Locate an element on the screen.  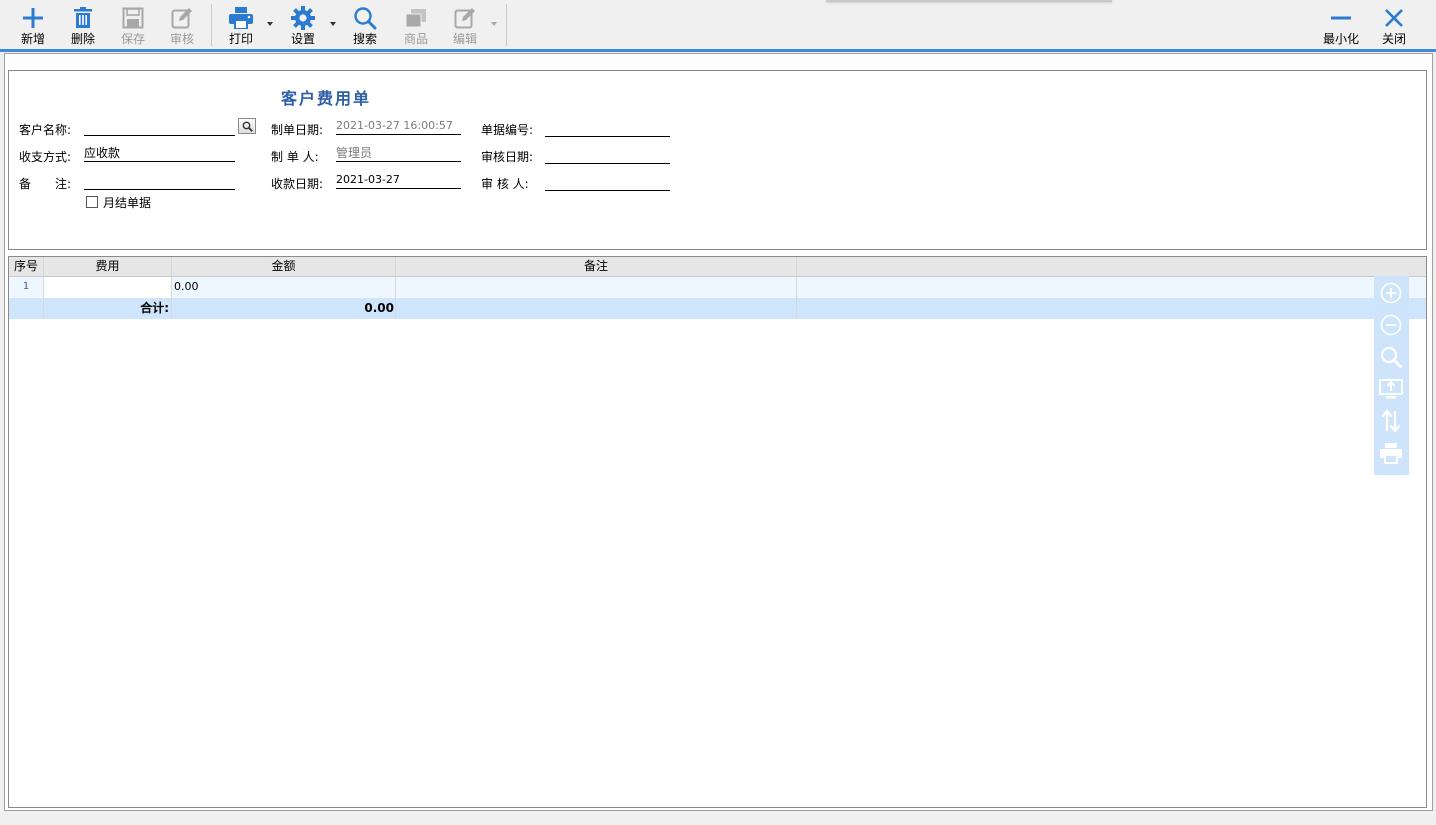
zoom-in-icon is located at coordinates (1391, 293).